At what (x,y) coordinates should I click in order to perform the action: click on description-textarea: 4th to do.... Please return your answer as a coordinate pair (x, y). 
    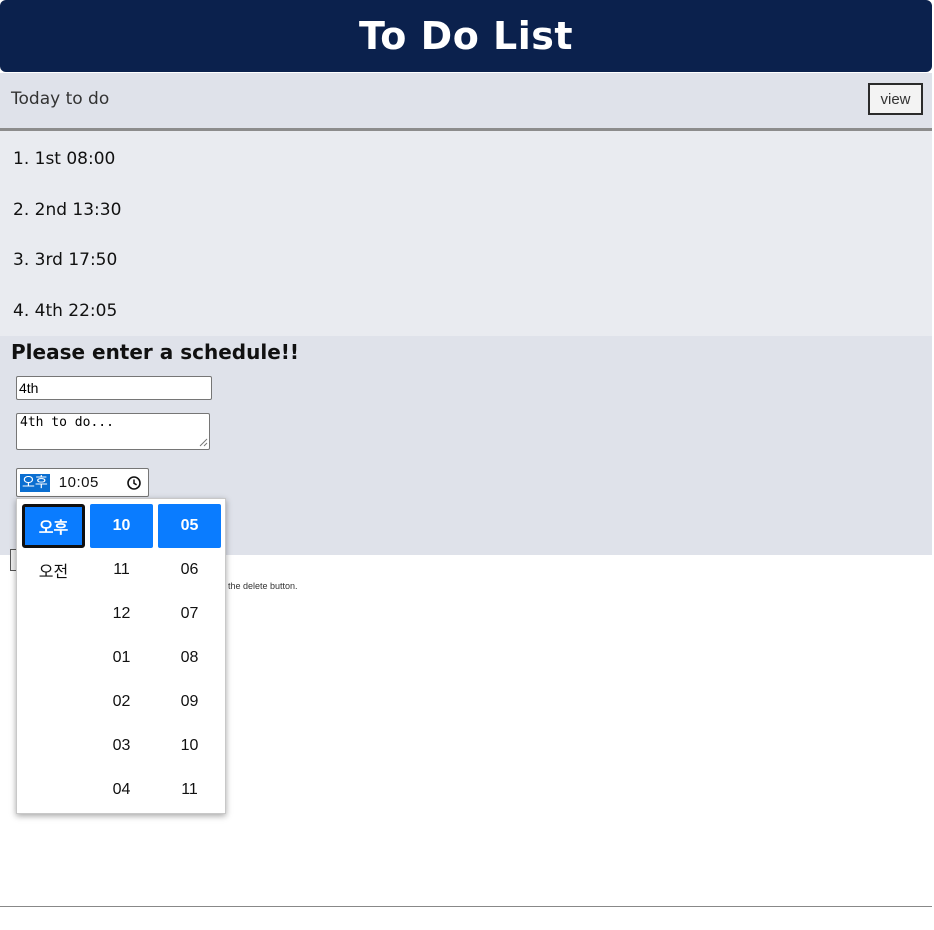
    Looking at the image, I should click on (113, 431).